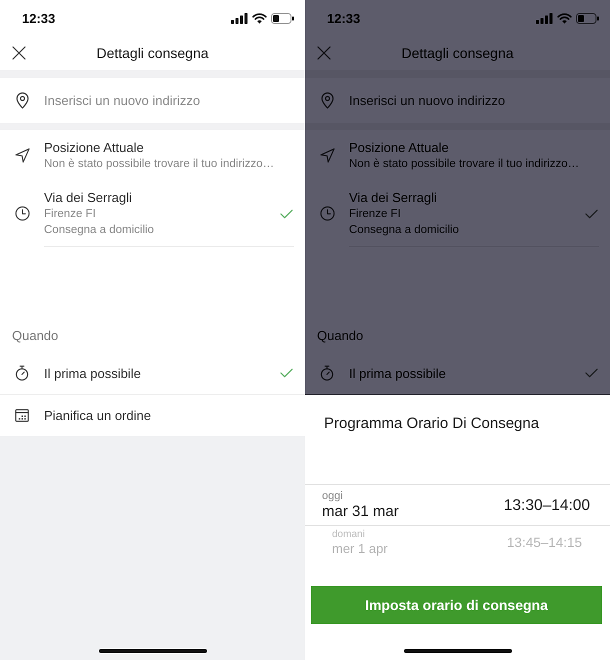 The height and width of the screenshot is (660, 610). What do you see at coordinates (159, 197) in the screenshot?
I see `place-title: Via dei Serragli` at bounding box center [159, 197].